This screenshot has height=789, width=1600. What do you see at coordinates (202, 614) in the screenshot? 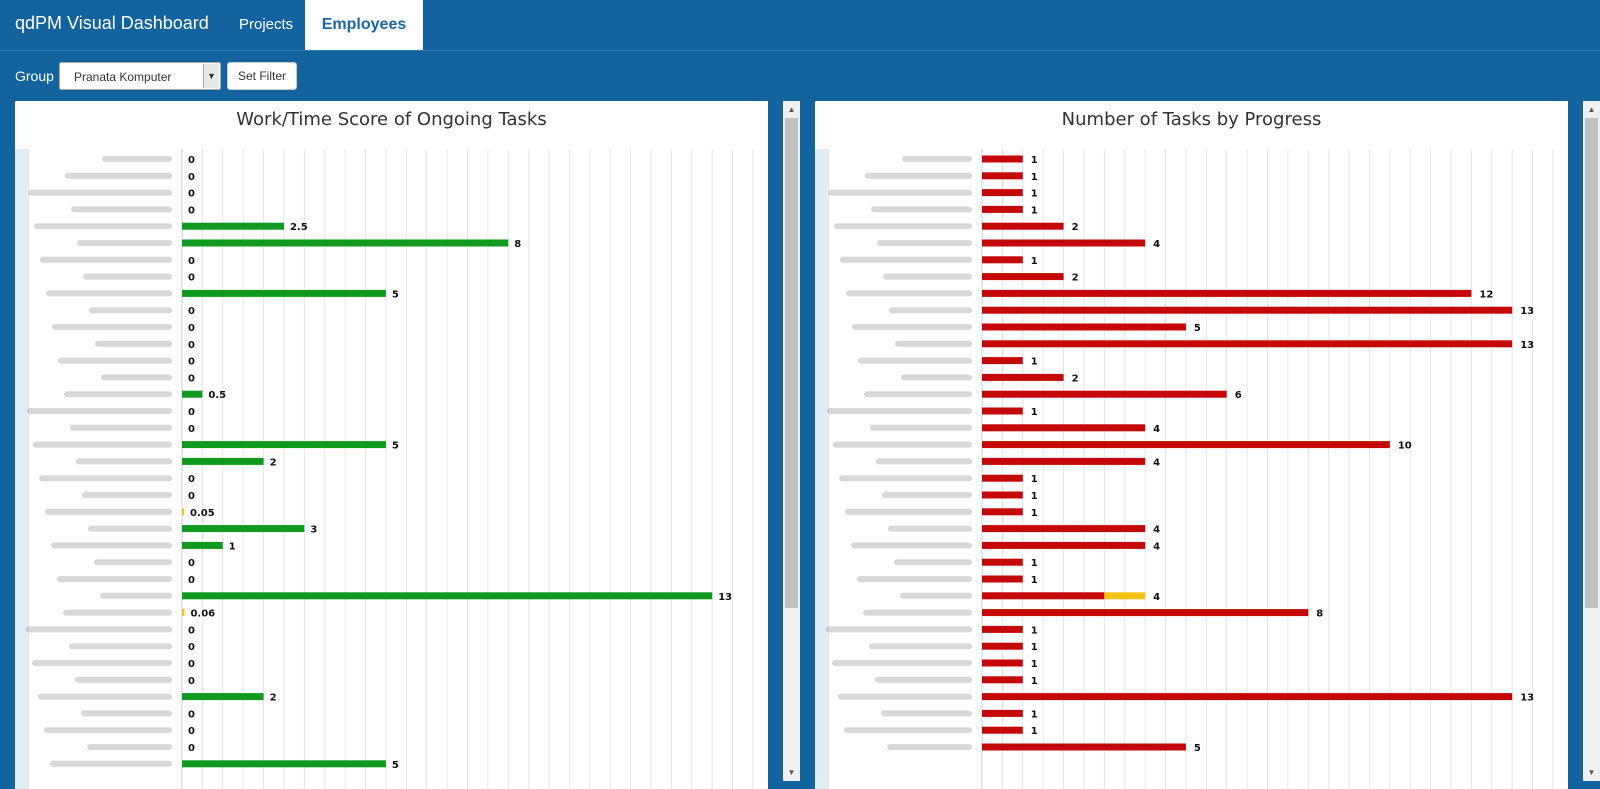
I see `score-value-label: 0.06` at bounding box center [202, 614].